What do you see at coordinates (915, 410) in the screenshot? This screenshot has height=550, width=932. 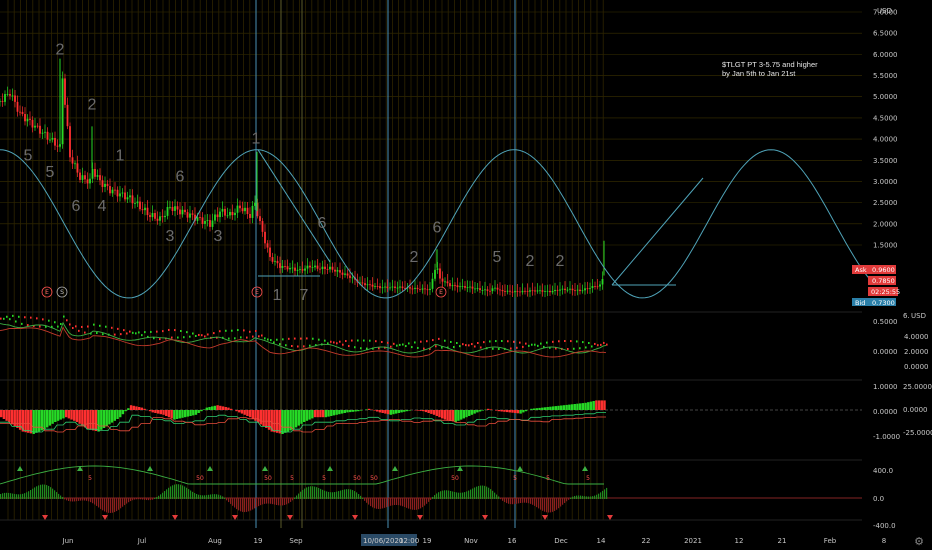 I see `panel2-right-tick: 0.0000` at bounding box center [915, 410].